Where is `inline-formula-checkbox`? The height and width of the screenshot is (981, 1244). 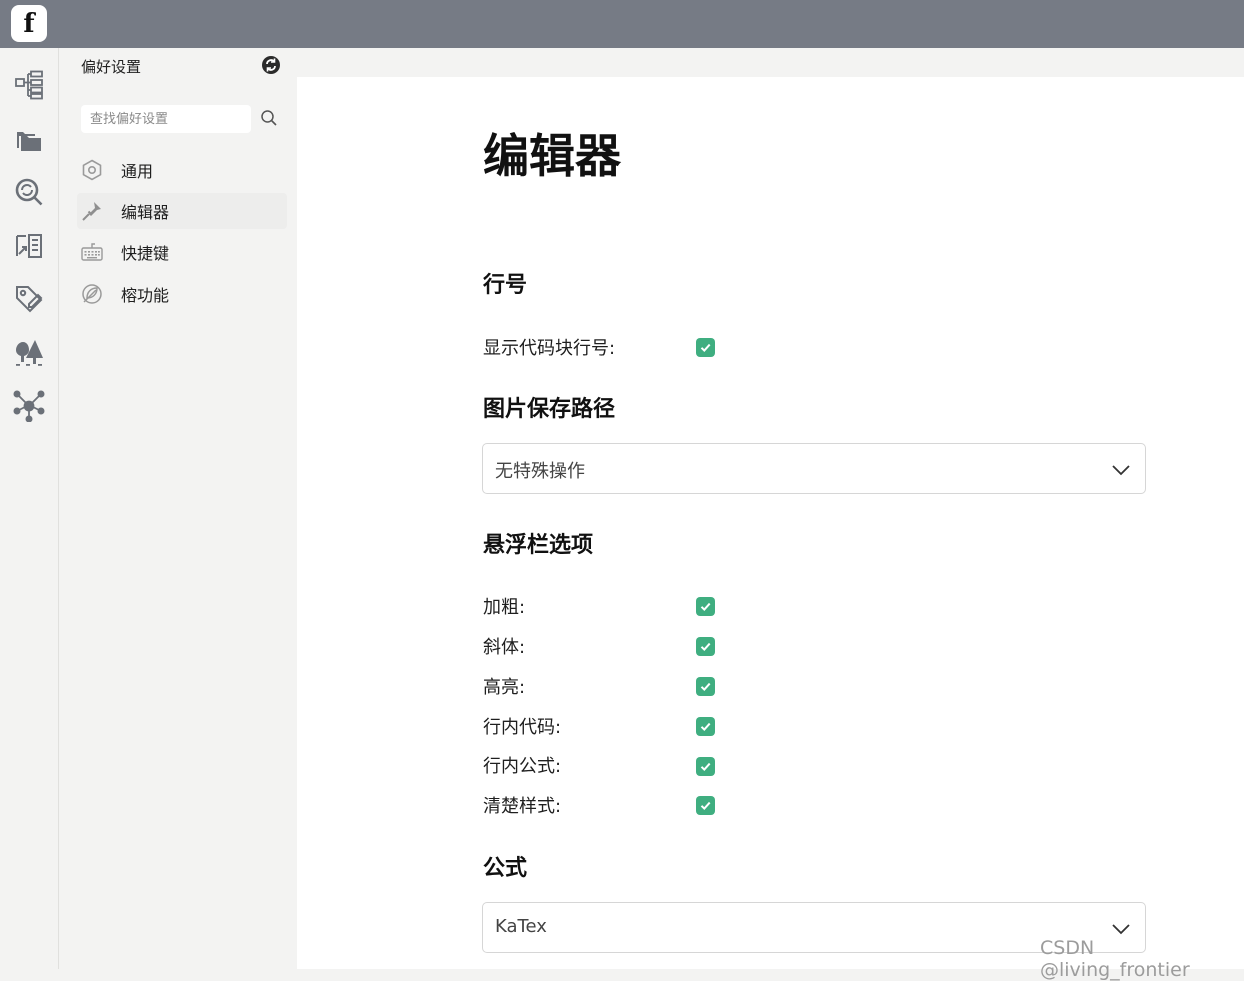
inline-formula-checkbox is located at coordinates (705, 766).